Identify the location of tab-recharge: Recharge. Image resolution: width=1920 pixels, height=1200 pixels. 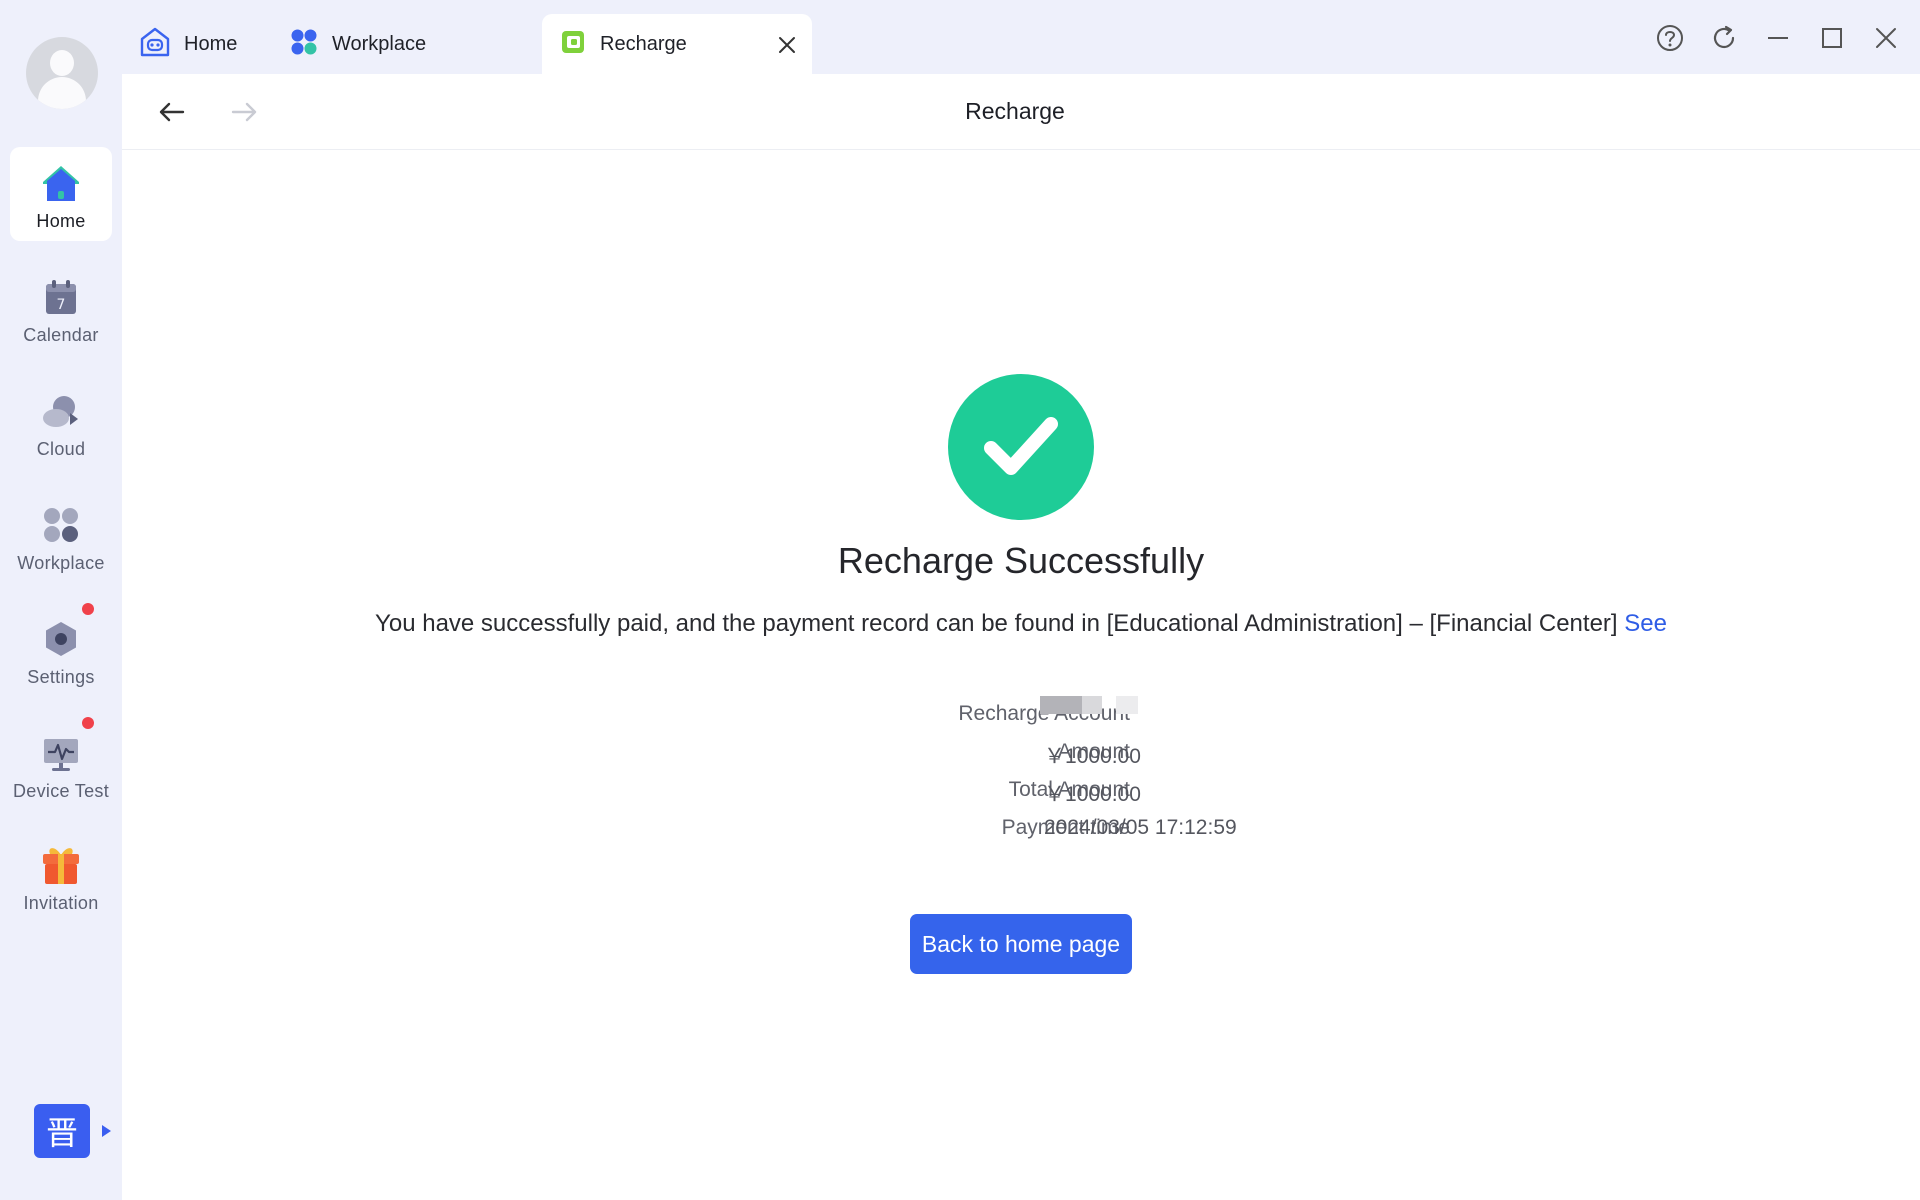
(677, 44).